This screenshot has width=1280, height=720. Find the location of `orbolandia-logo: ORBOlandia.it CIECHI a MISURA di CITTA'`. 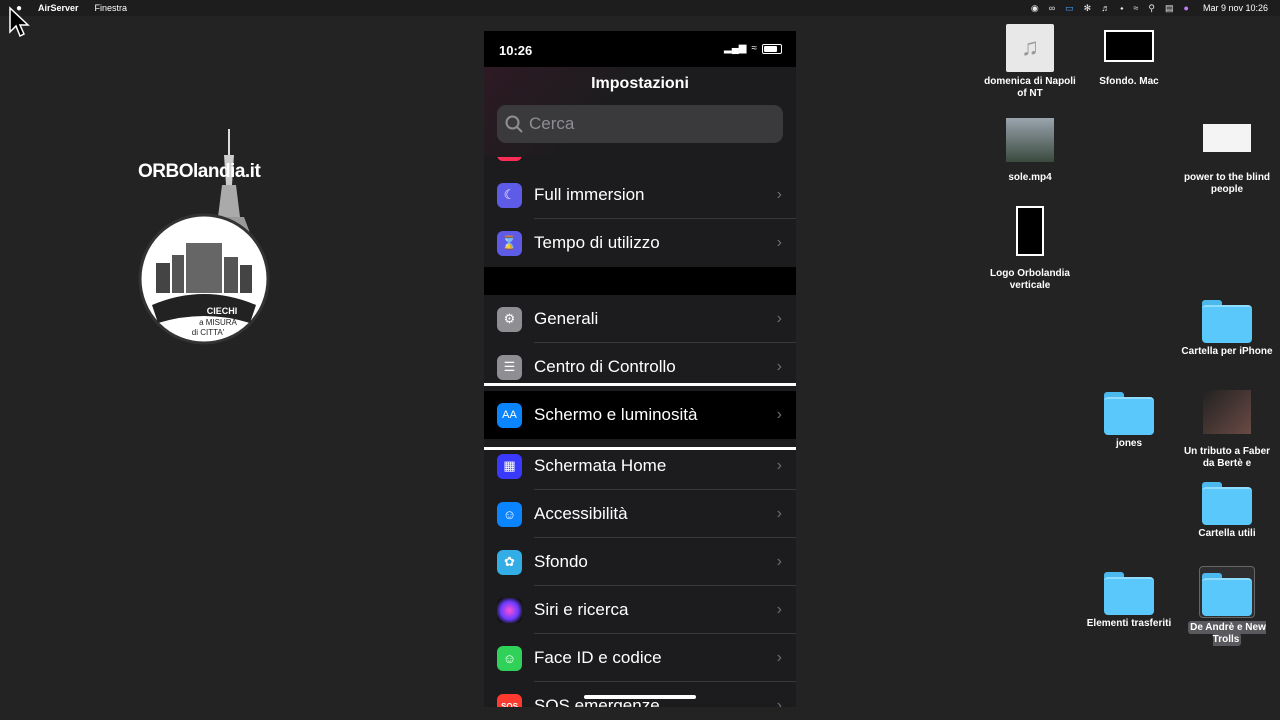

orbolandia-logo: ORBOlandia.it CIECHI a MISURA di CITTA' is located at coordinates (207, 240).